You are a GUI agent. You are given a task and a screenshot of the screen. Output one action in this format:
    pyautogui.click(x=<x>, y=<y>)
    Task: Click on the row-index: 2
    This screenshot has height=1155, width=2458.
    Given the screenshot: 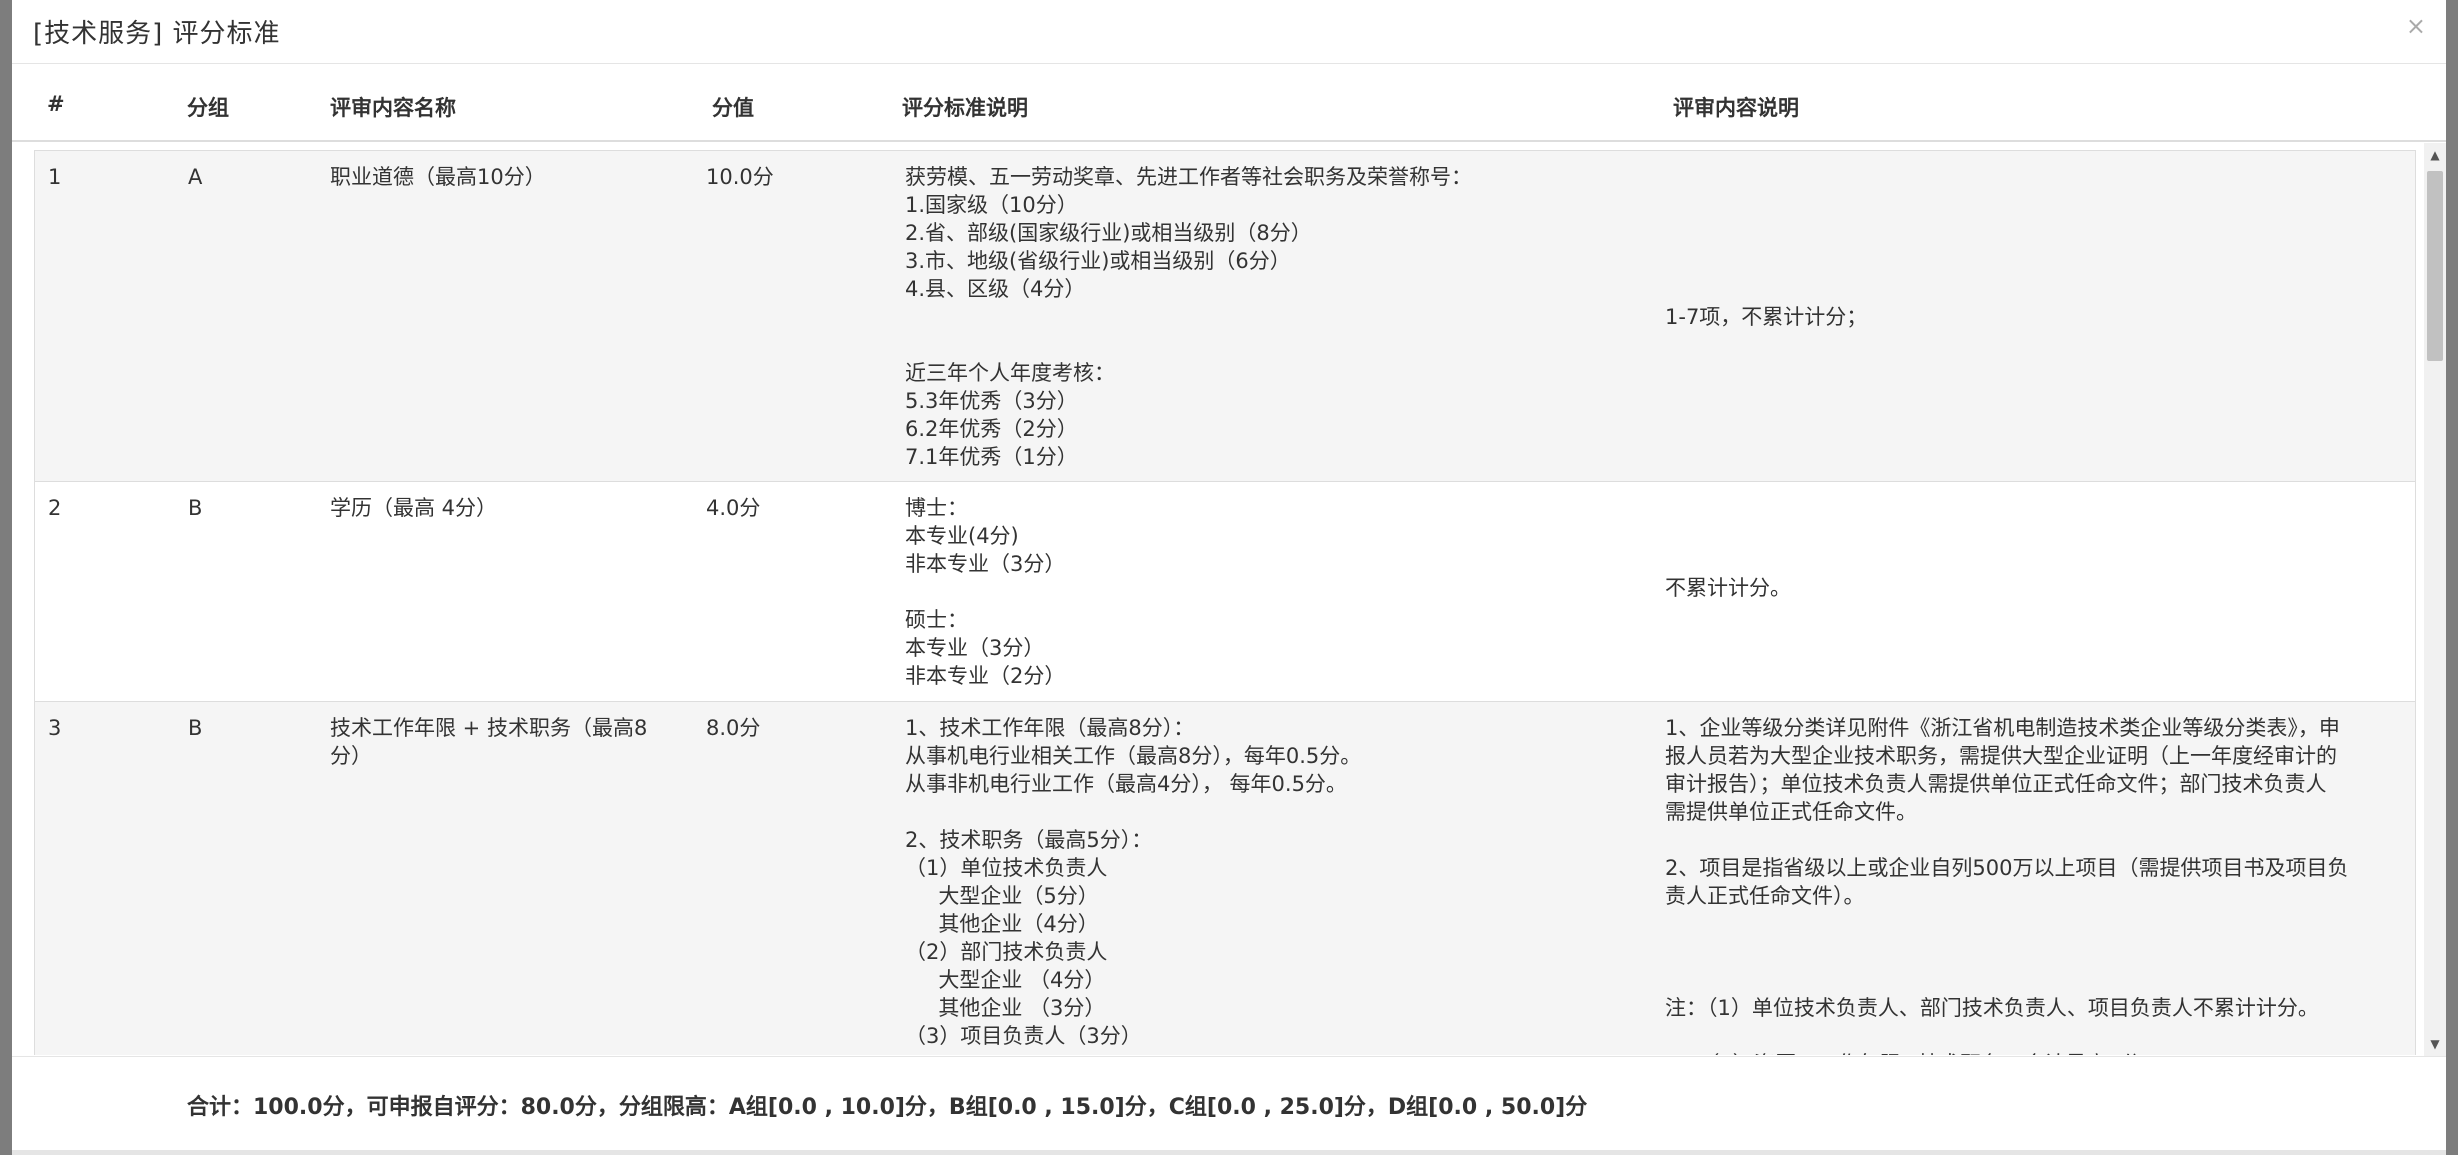 What is the action you would take?
    pyautogui.click(x=55, y=508)
    